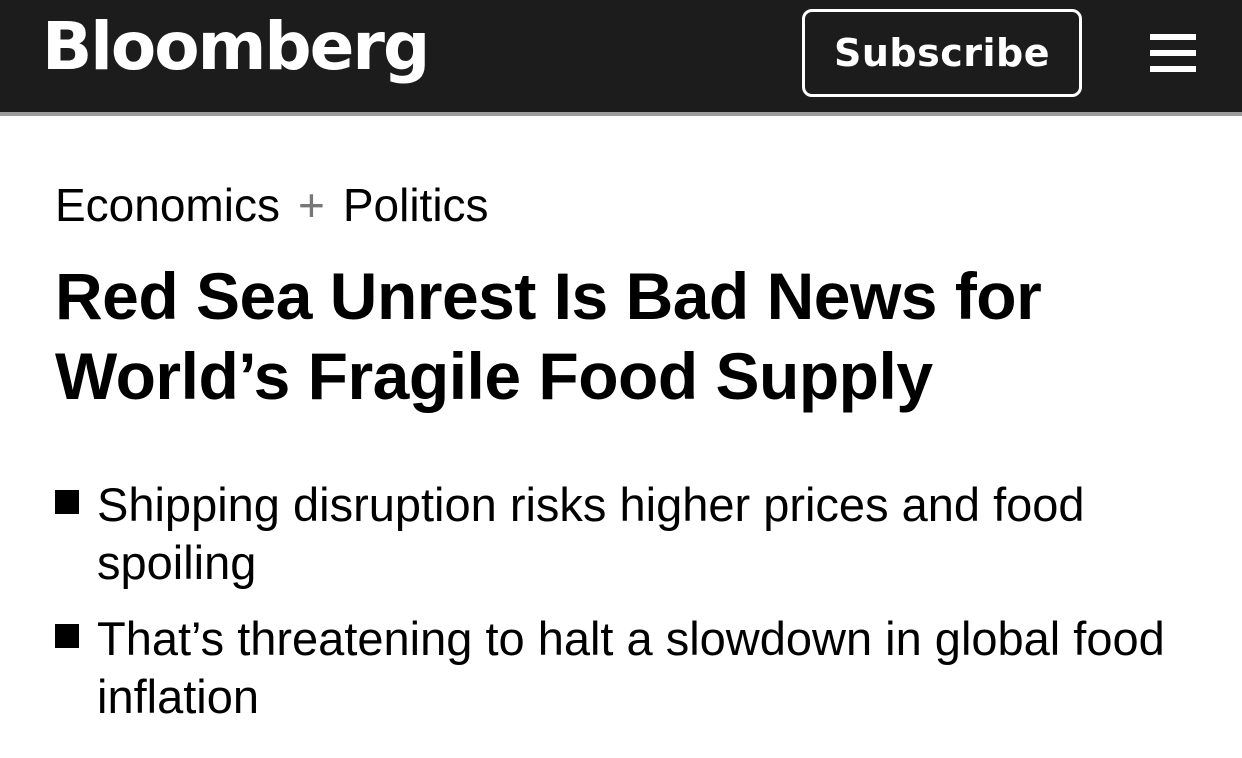 Image resolution: width=1242 pixels, height=758 pixels. I want to click on section-link-economics: Economics, so click(167, 205).